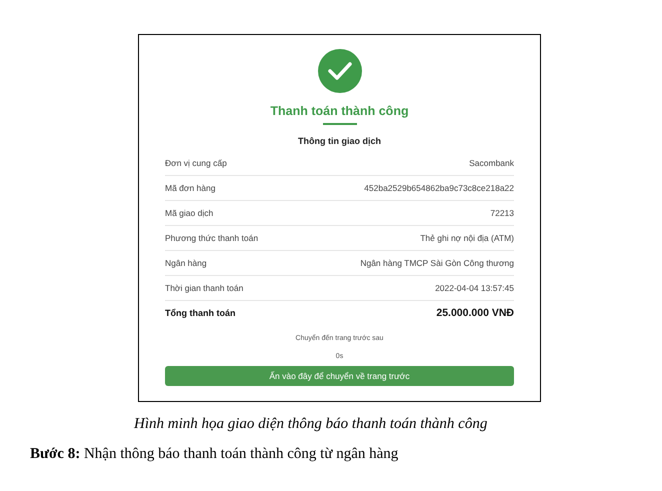 Image resolution: width=662 pixels, height=491 pixels. I want to click on row-label: Thời gian thanh toán, so click(204, 288).